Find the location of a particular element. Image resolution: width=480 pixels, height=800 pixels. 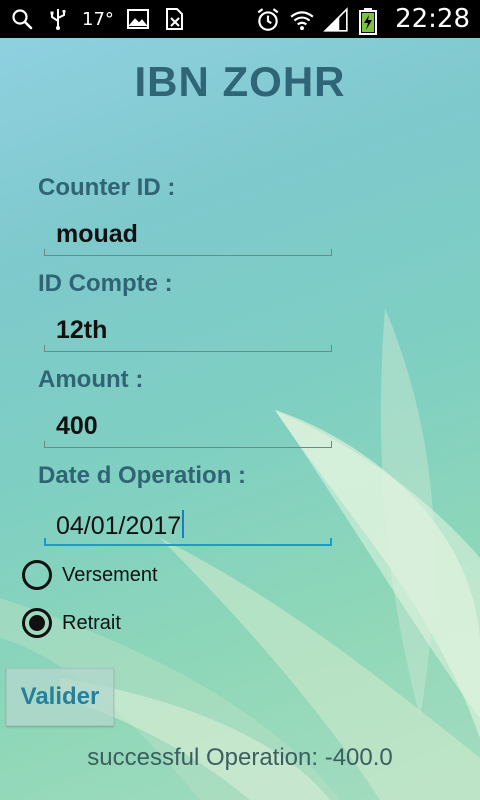

battery-charging-icon is located at coordinates (369, 21).